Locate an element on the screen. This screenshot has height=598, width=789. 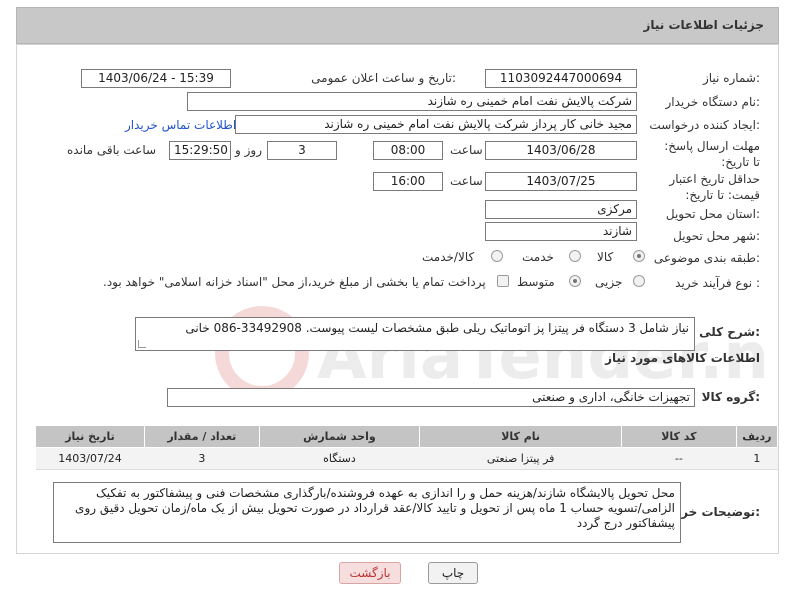
cell-quantity: 3 is located at coordinates (202, 458).